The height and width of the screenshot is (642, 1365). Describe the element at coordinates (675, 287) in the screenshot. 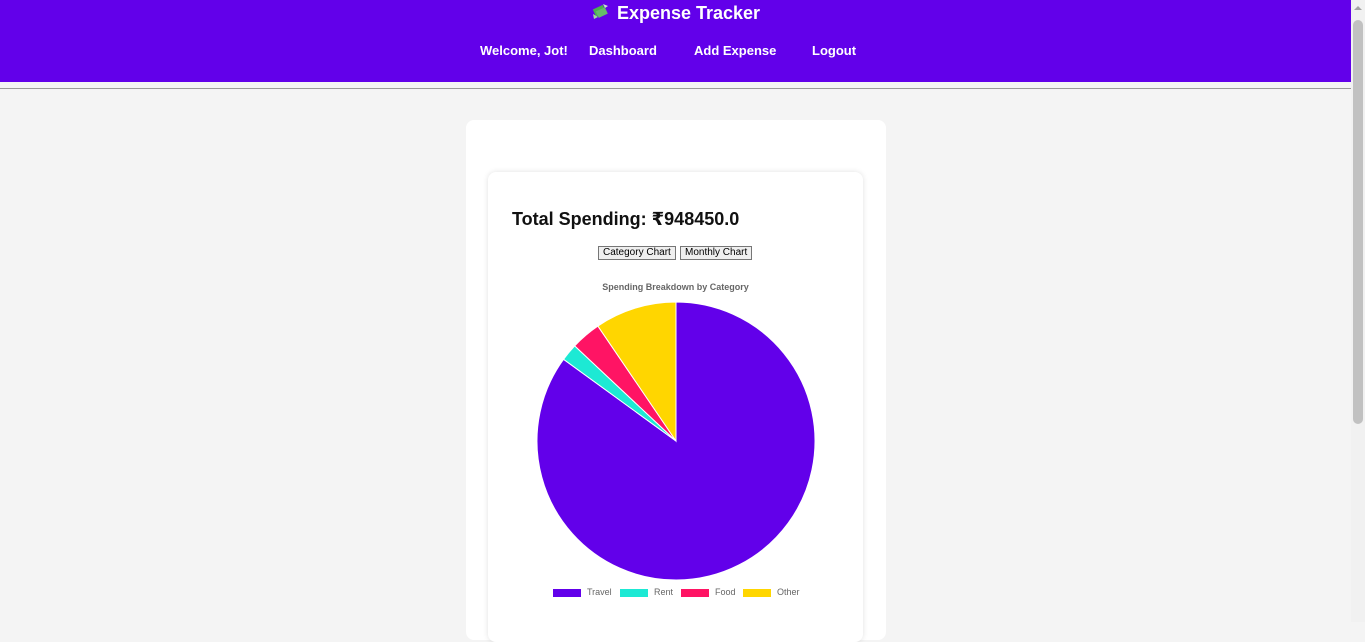

I see `chart-title: Spending Breakdown by Category` at that location.